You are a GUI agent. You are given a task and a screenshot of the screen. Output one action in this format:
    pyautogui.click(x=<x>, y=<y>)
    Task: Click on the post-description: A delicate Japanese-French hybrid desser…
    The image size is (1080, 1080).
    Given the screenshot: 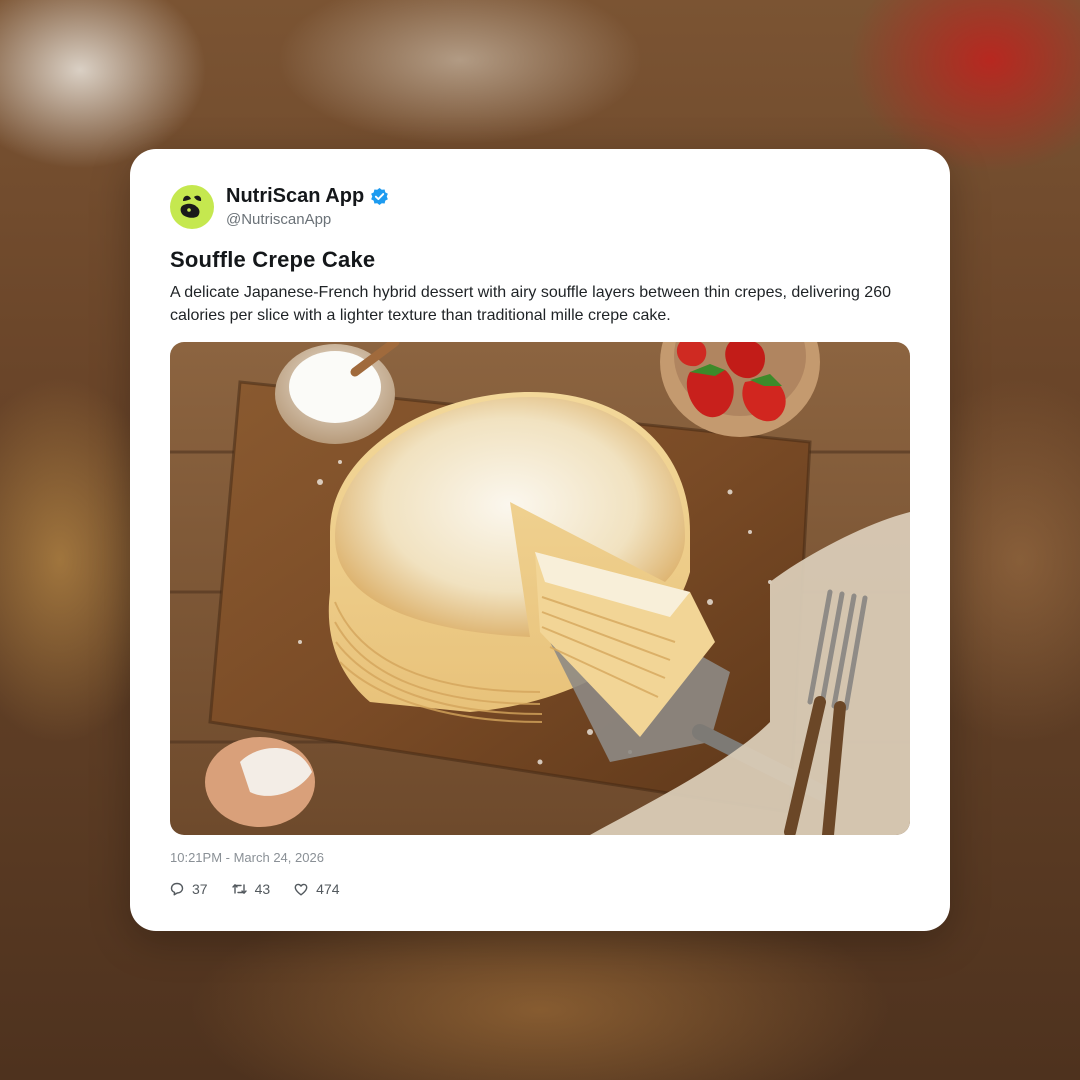 What is the action you would take?
    pyautogui.click(x=530, y=304)
    